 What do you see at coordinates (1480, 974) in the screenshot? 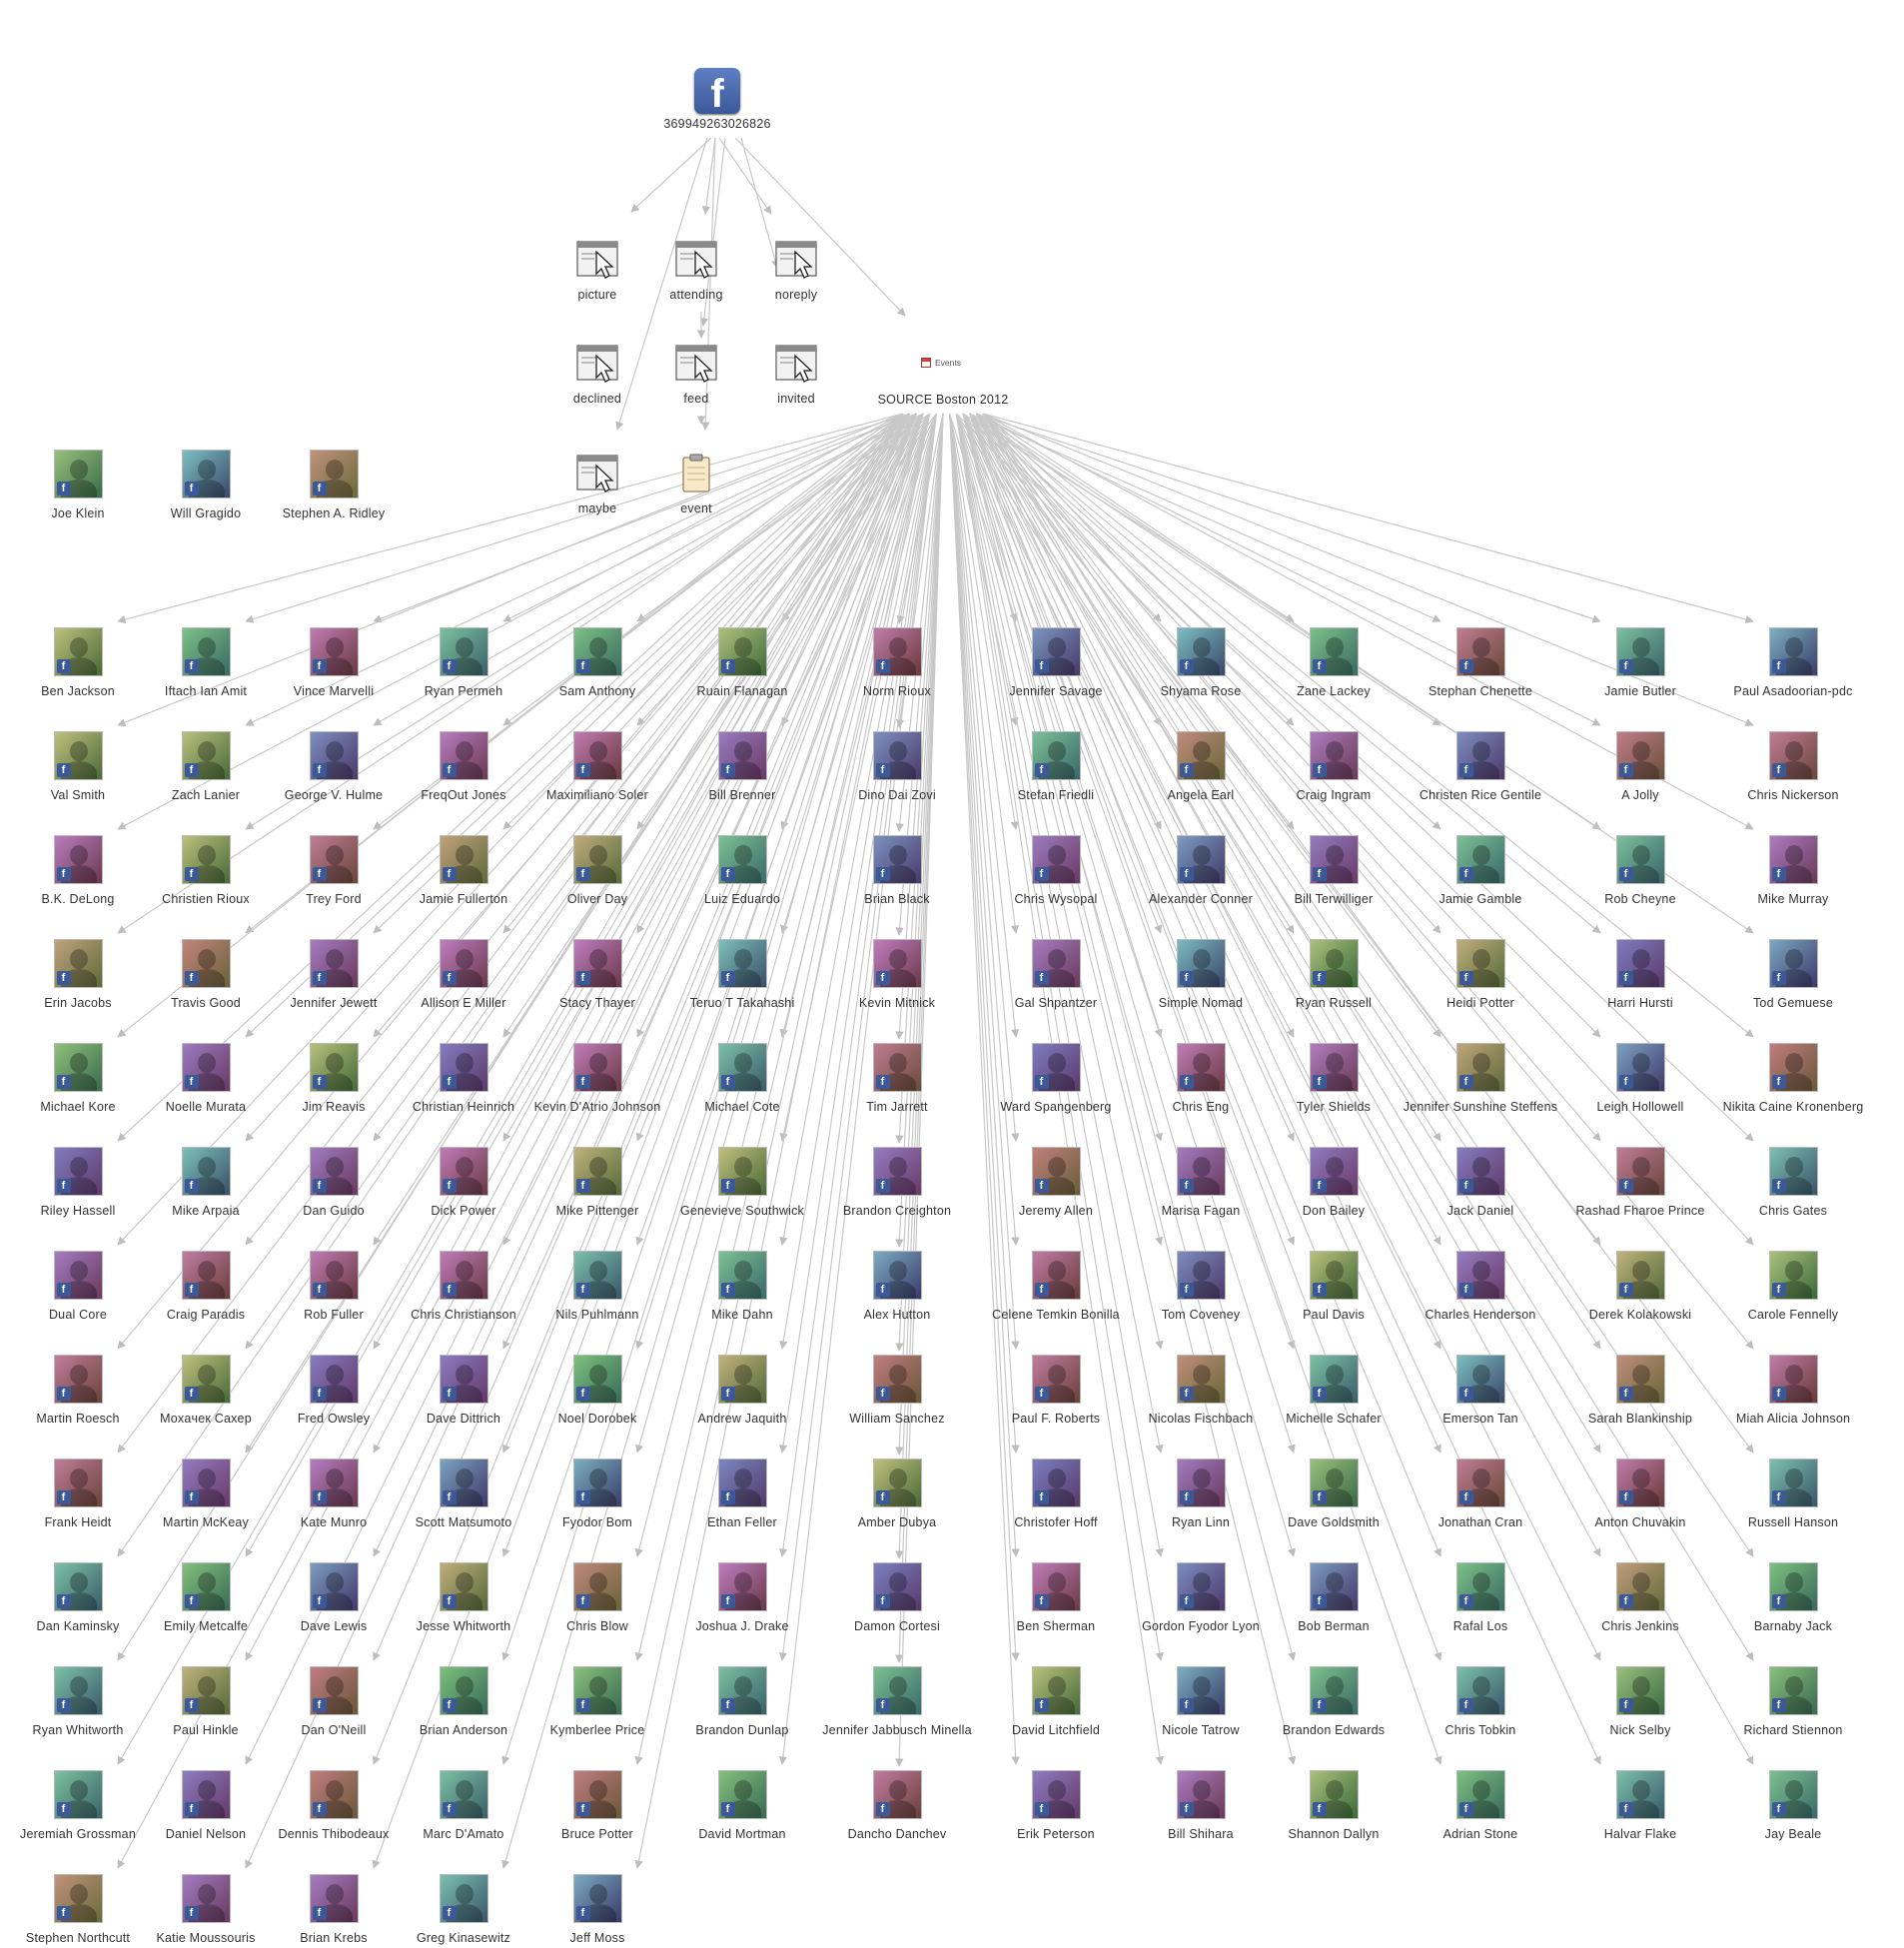
I see `attendee-node: f Heidi Potter` at bounding box center [1480, 974].